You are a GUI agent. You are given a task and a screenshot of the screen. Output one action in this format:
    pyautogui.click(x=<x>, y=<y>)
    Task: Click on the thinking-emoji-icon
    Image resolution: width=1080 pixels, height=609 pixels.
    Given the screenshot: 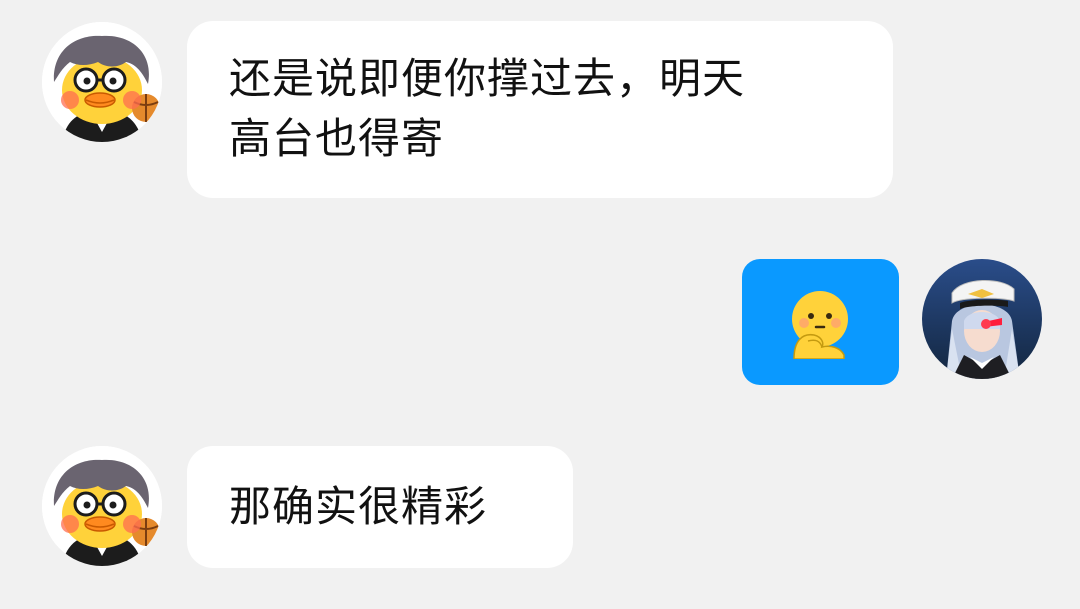 What is the action you would take?
    pyautogui.click(x=821, y=326)
    